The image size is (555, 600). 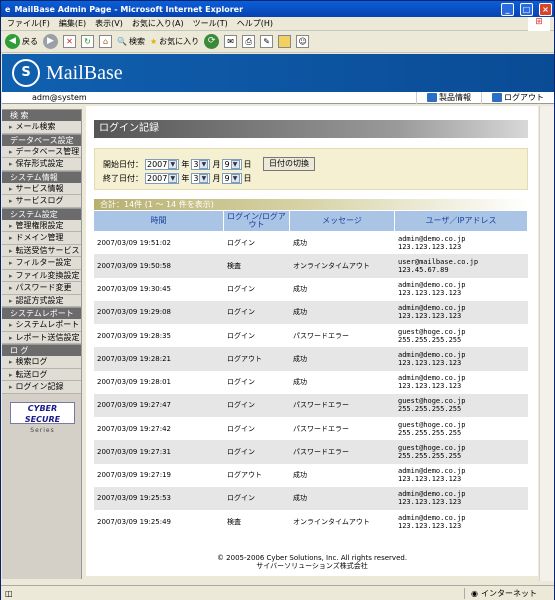 I want to click on result-count: 合計：14件 (1 ～ 14 件を表示), so click(x=311, y=204).